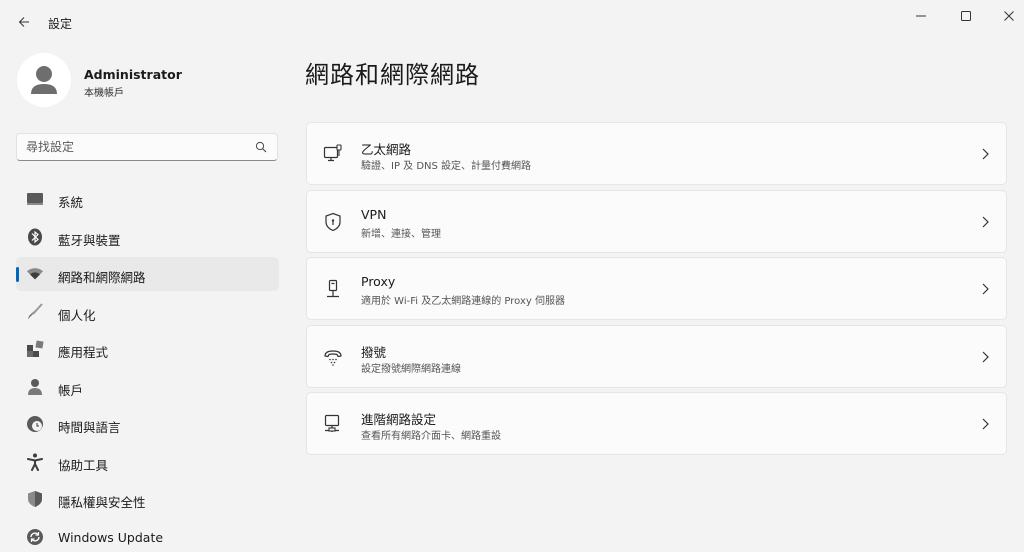 The image size is (1024, 552). I want to click on wifi-icon, so click(35, 274).